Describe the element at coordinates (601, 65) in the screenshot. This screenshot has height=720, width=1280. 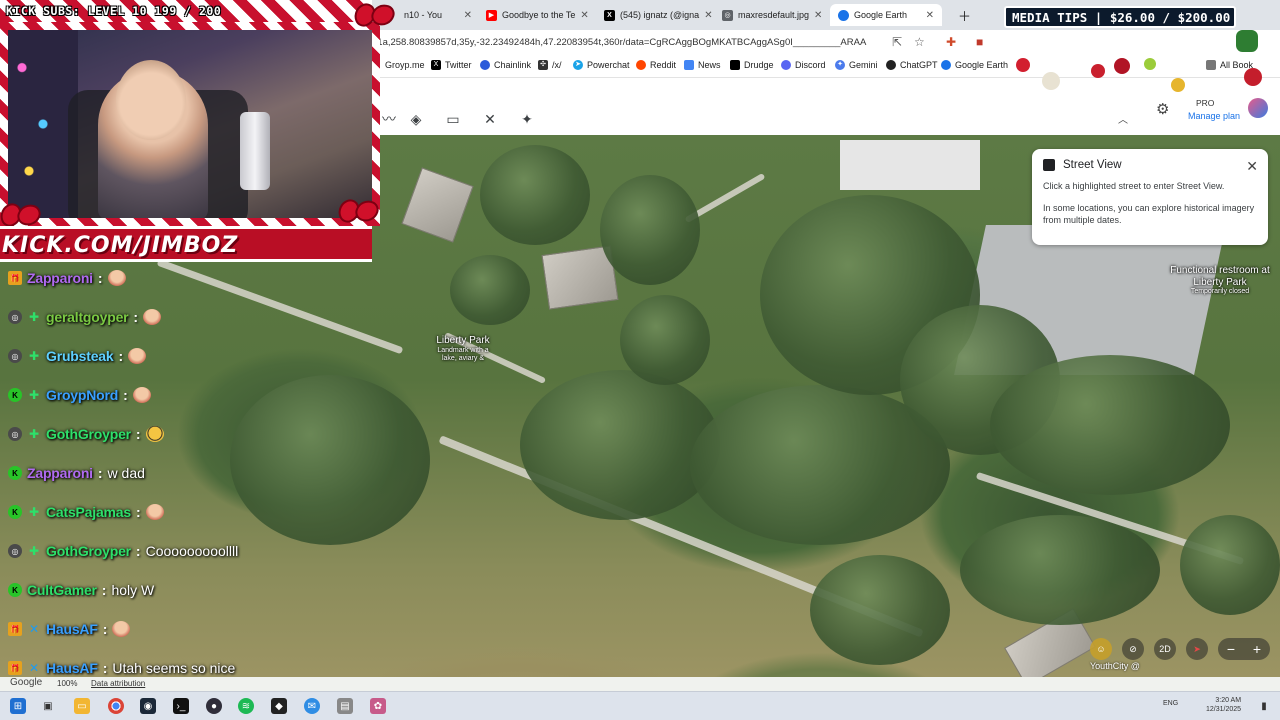
I see `bookmark-powerchat: ➤ Powerchat` at that location.